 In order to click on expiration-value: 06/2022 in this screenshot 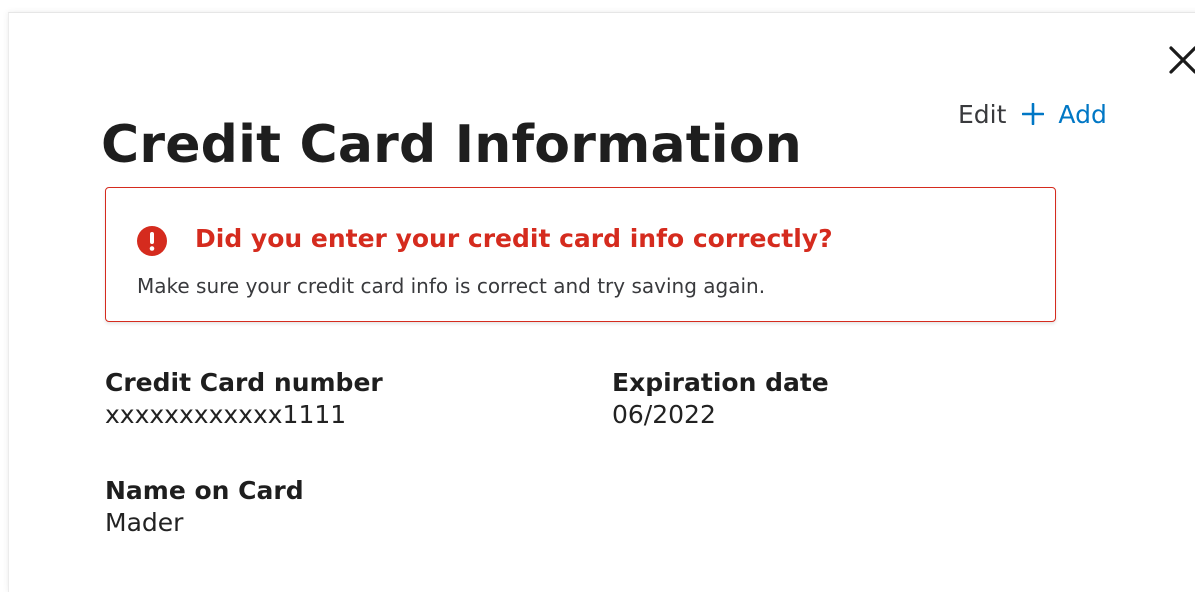, I will do `click(664, 414)`.